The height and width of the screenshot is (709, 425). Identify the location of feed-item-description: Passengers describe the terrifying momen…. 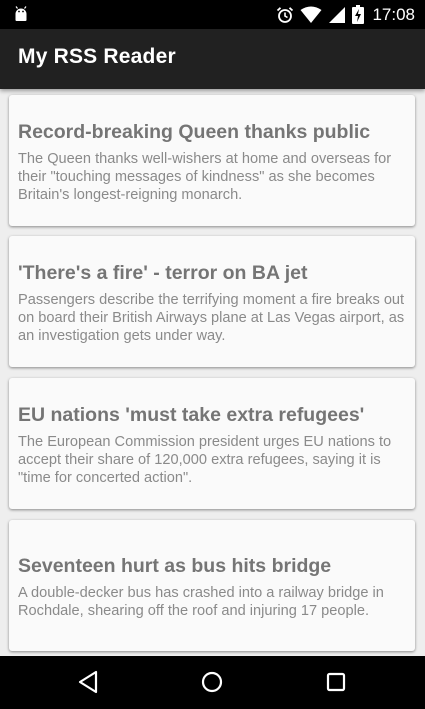
(211, 318).